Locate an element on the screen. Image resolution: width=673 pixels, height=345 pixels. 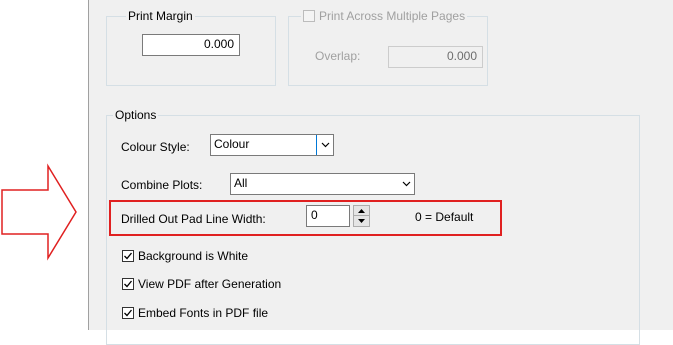
embed-fonts-checkbox is located at coordinates (128, 313).